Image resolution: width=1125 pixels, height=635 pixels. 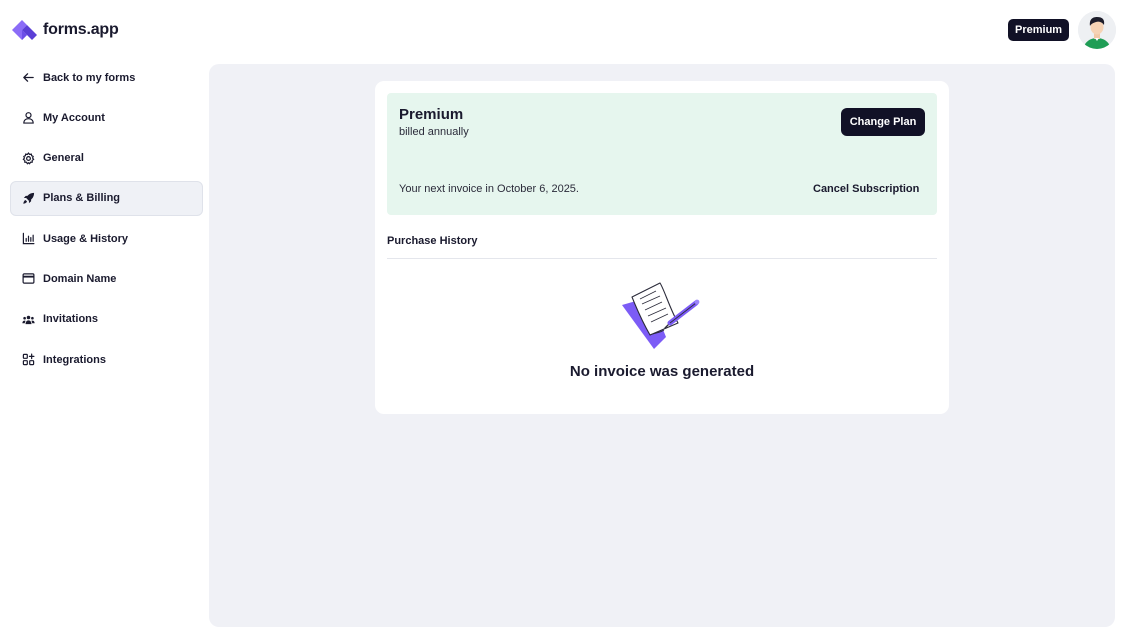 I want to click on app-logo: forms.app, so click(x=65, y=30).